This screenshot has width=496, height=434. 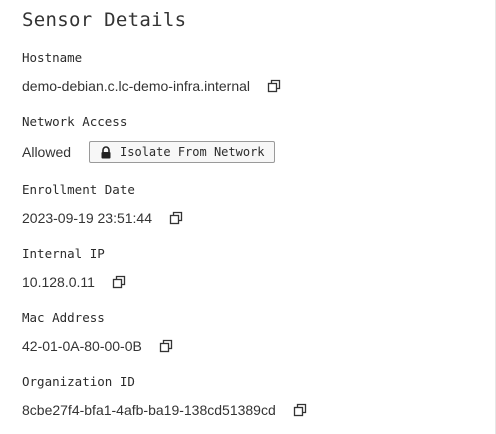 I want to click on page-title: Sensor Details, so click(x=104, y=20).